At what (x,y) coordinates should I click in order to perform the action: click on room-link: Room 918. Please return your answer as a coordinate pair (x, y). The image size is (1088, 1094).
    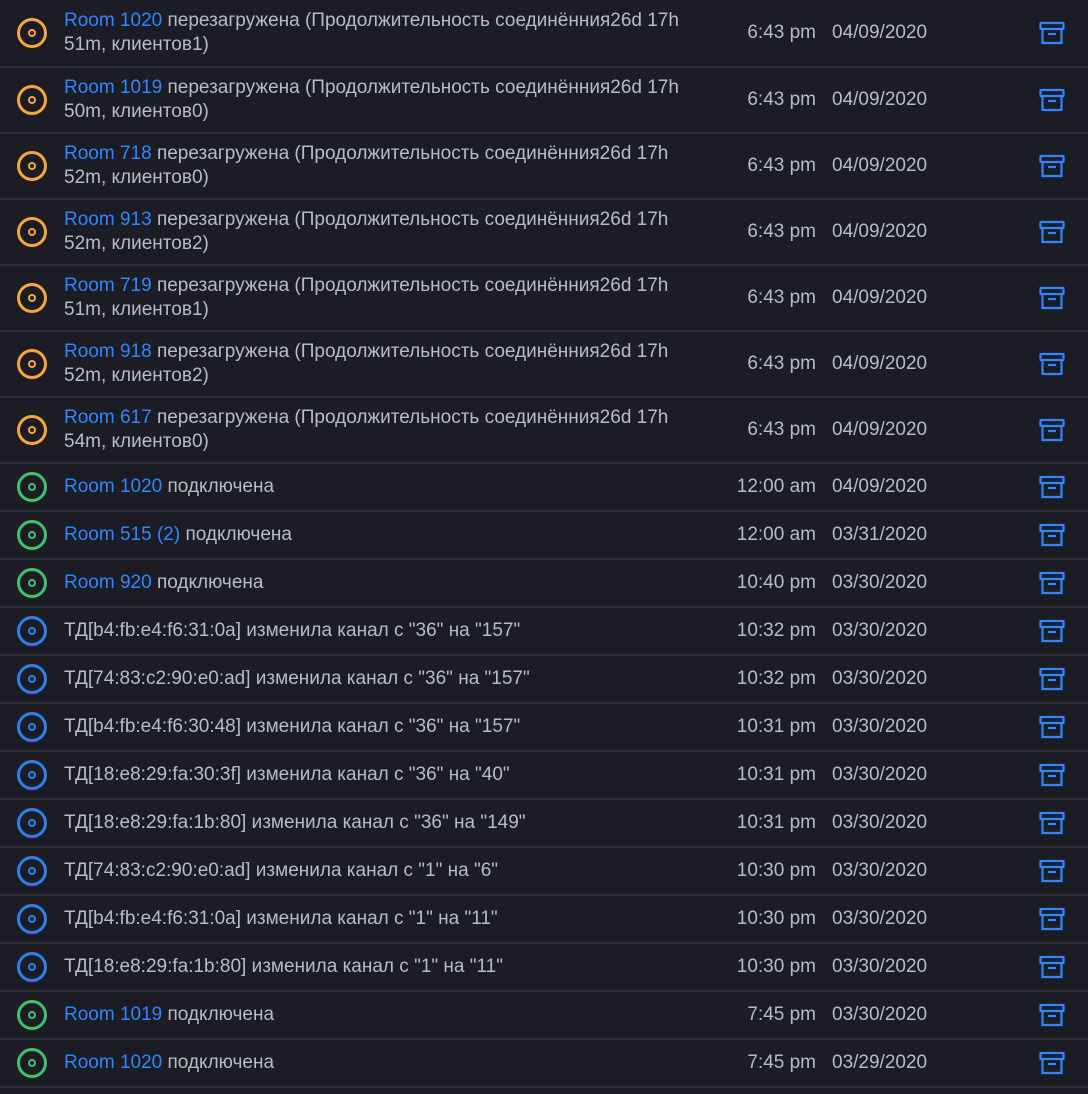
    Looking at the image, I should click on (108, 351).